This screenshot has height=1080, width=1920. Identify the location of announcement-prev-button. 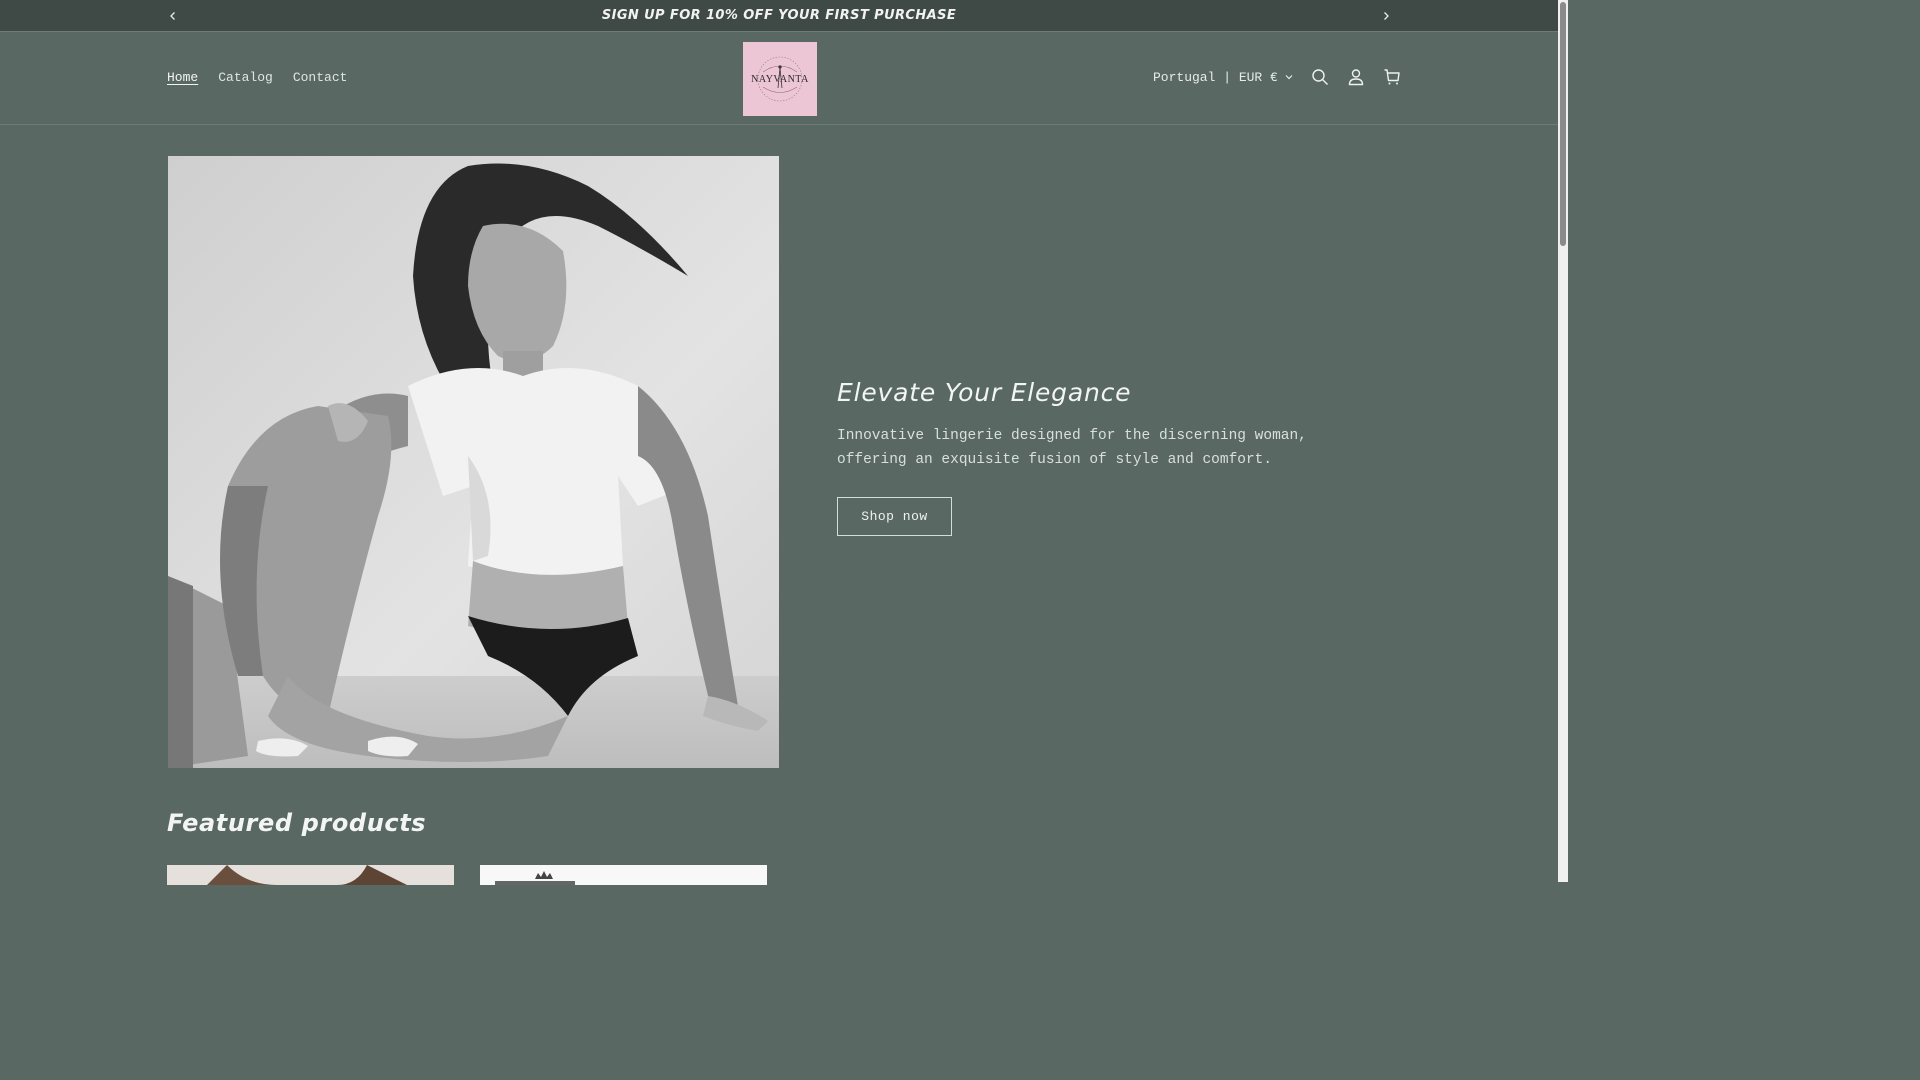
(173, 16).